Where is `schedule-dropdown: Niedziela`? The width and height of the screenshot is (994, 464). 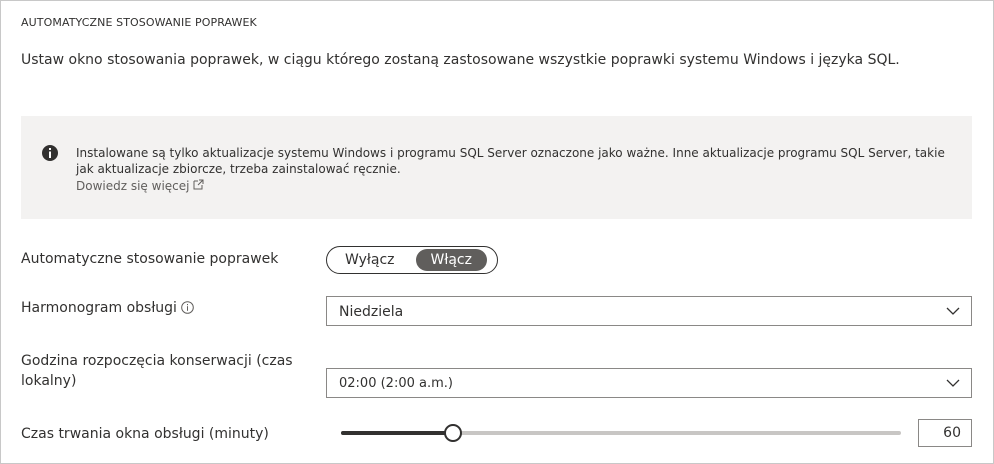
schedule-dropdown: Niedziela is located at coordinates (649, 311).